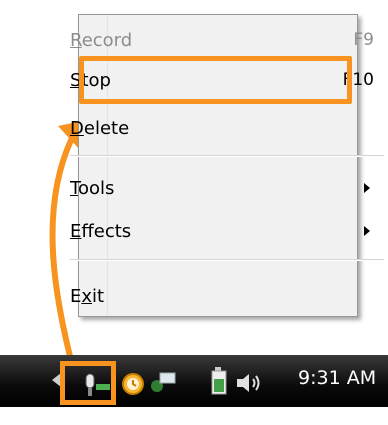 This screenshot has height=425, width=388. I want to click on menu-item-exit: Exit, so click(222, 296).